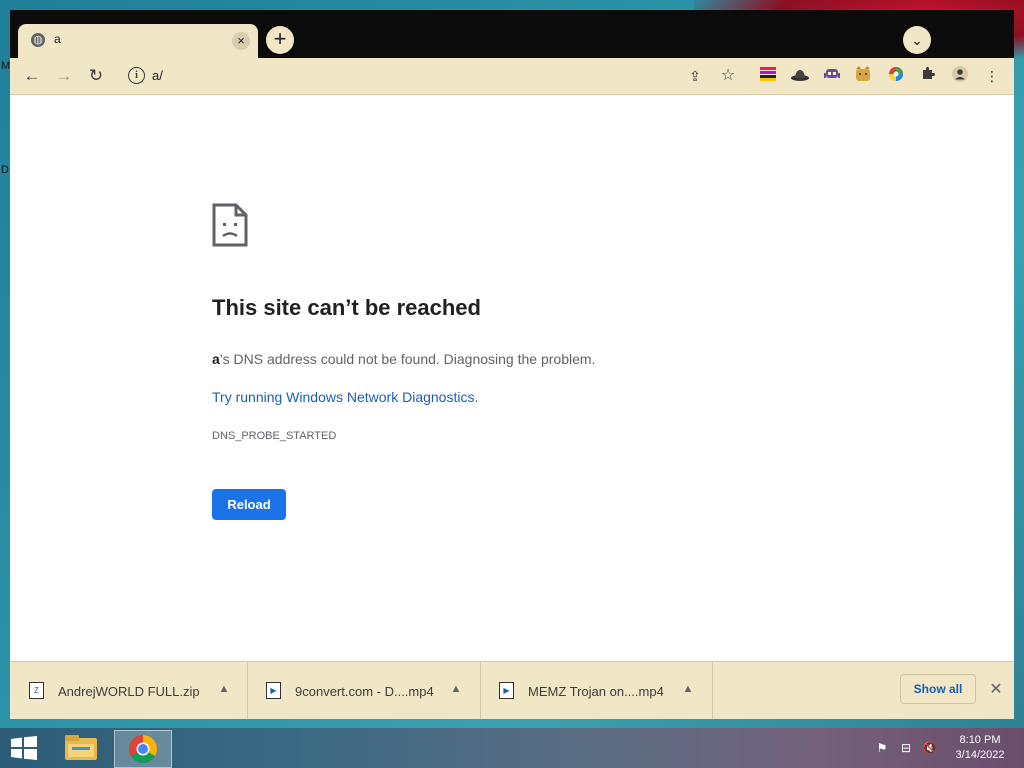  Describe the element at coordinates (241, 41) in the screenshot. I see `close-tab-icon: ×` at that location.